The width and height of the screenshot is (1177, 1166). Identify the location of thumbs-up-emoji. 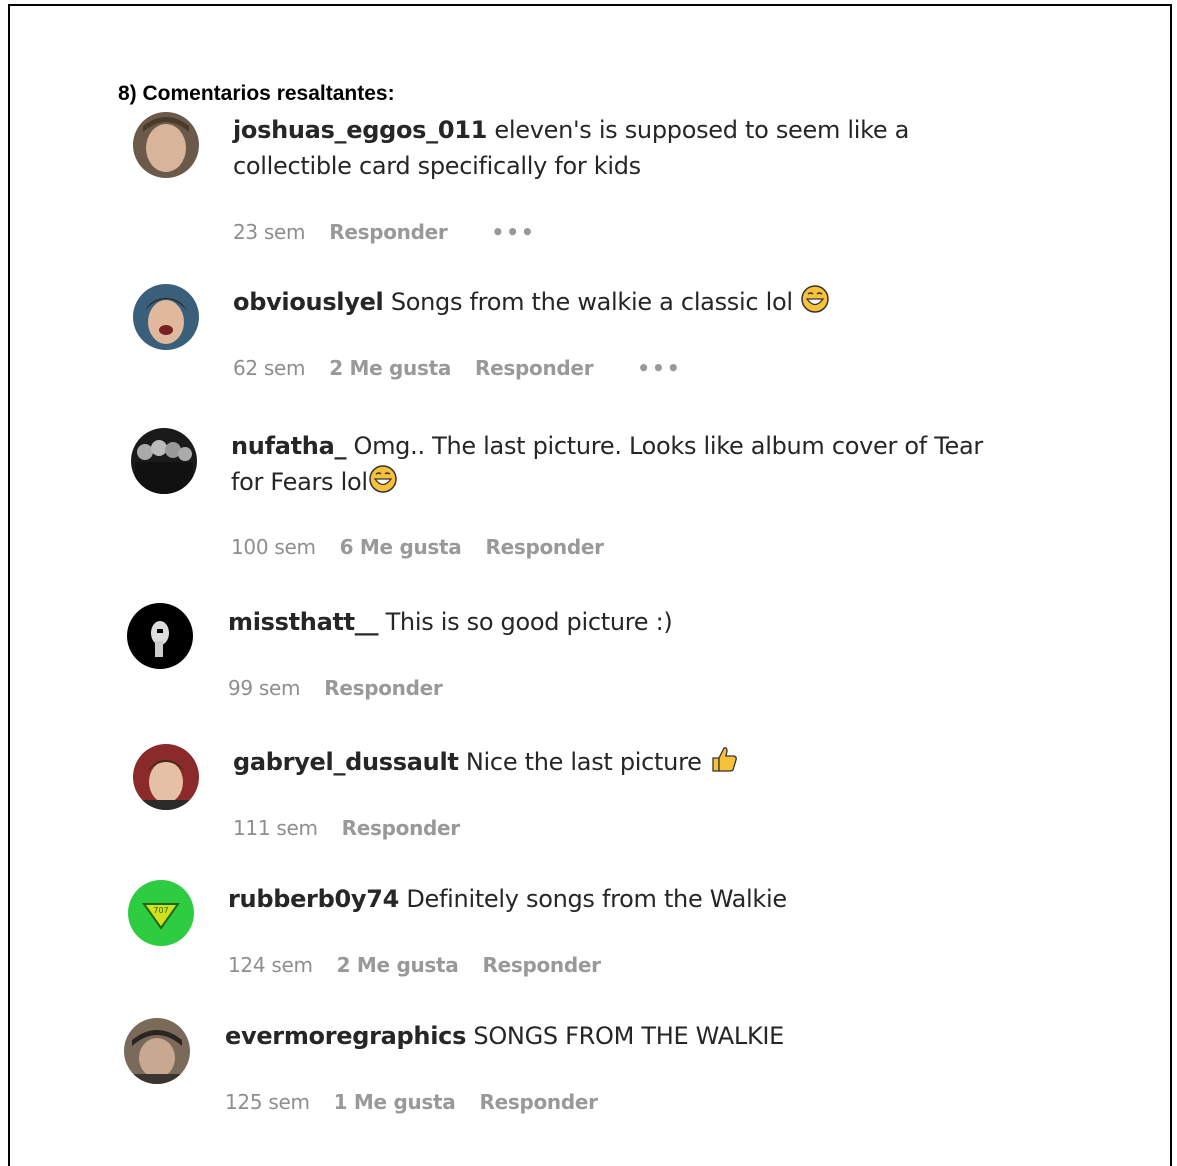
(724, 759).